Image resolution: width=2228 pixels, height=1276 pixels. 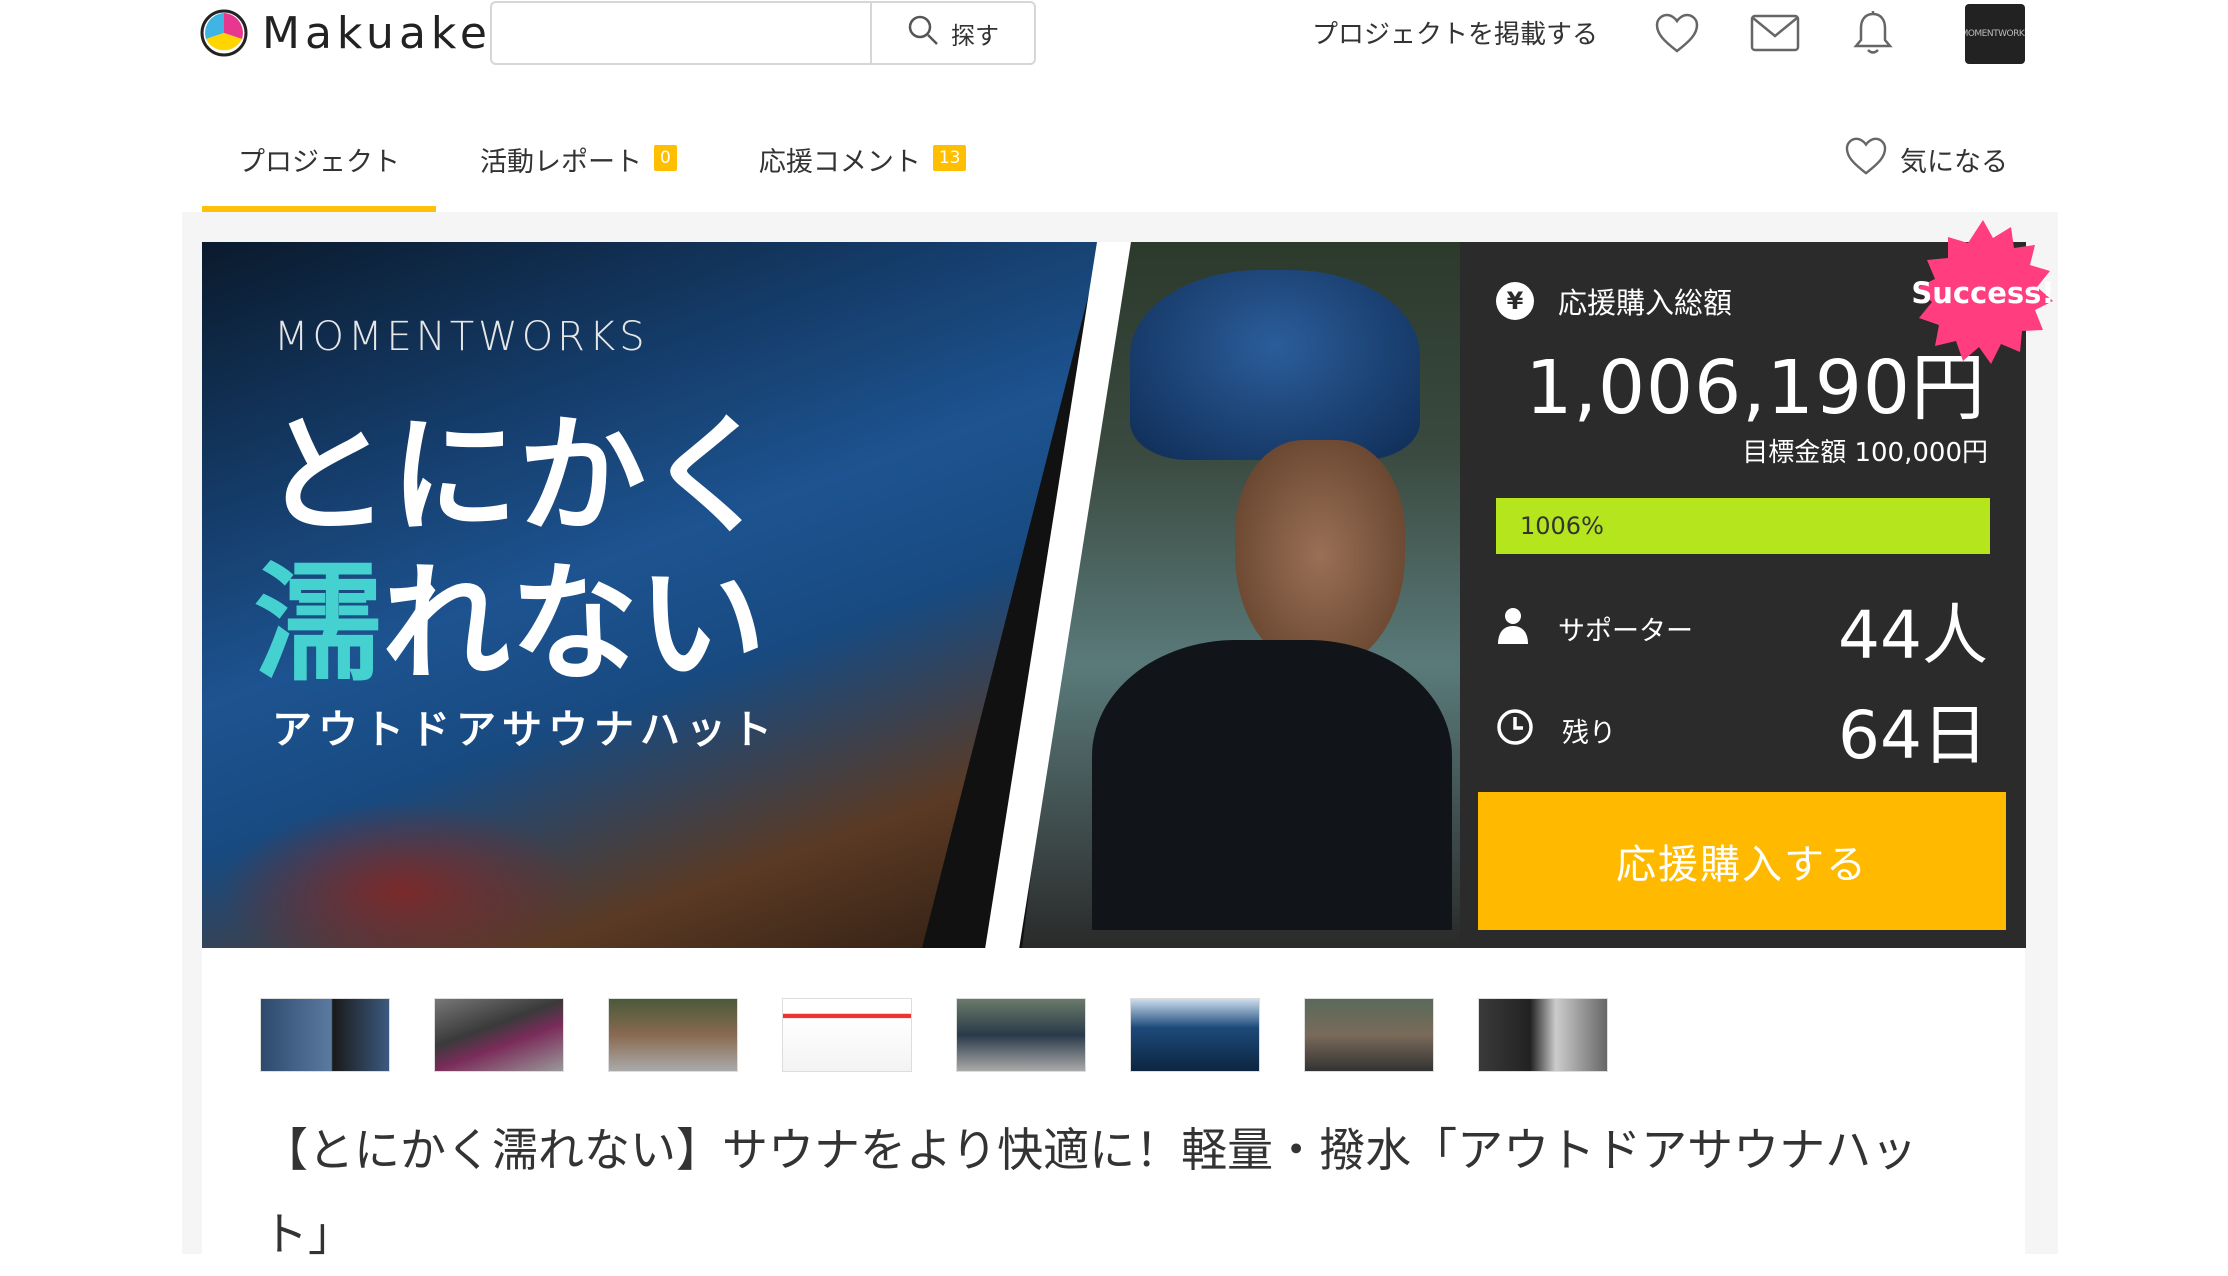 What do you see at coordinates (1515, 730) in the screenshot?
I see `clock-icon` at bounding box center [1515, 730].